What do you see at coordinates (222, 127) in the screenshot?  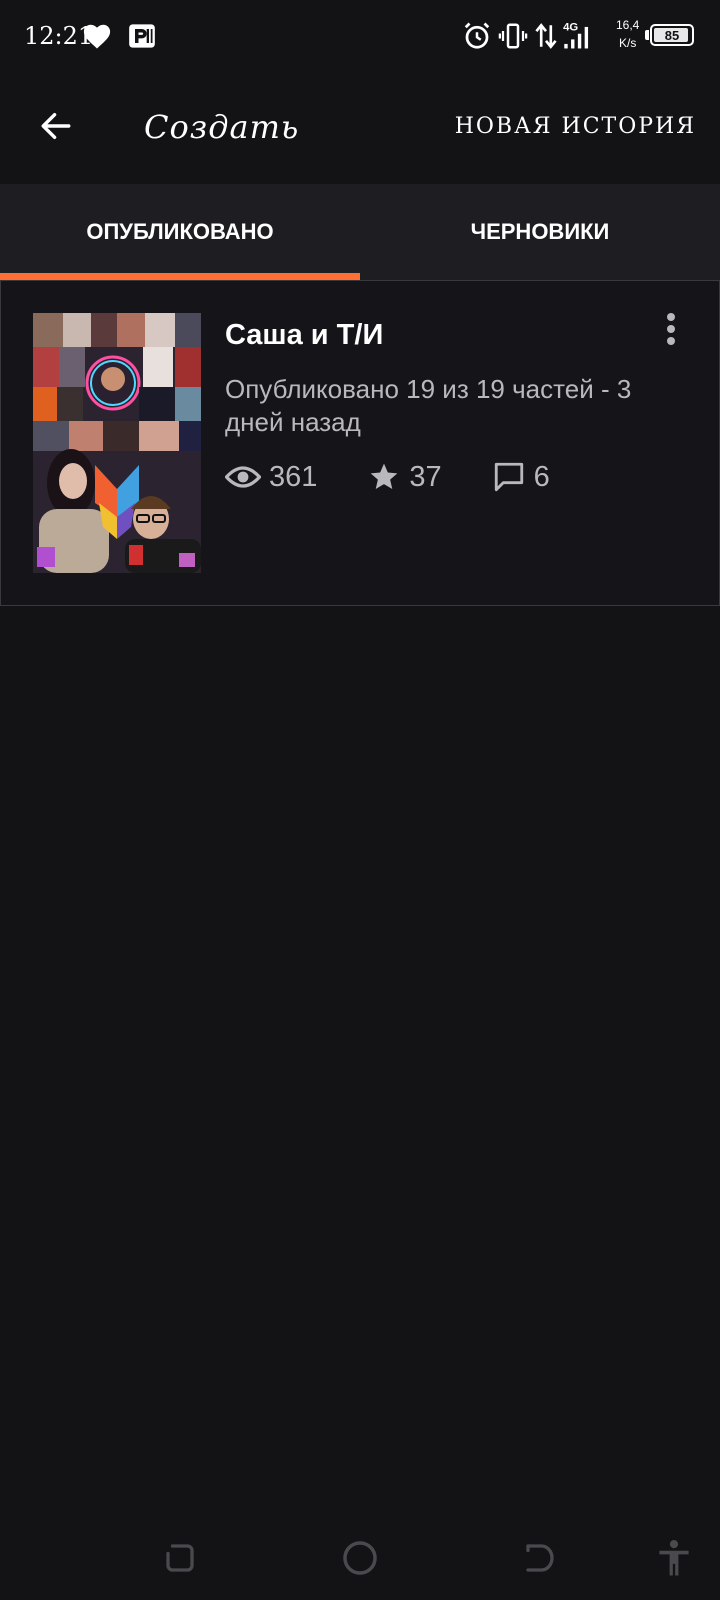 I see `page-title: Создать` at bounding box center [222, 127].